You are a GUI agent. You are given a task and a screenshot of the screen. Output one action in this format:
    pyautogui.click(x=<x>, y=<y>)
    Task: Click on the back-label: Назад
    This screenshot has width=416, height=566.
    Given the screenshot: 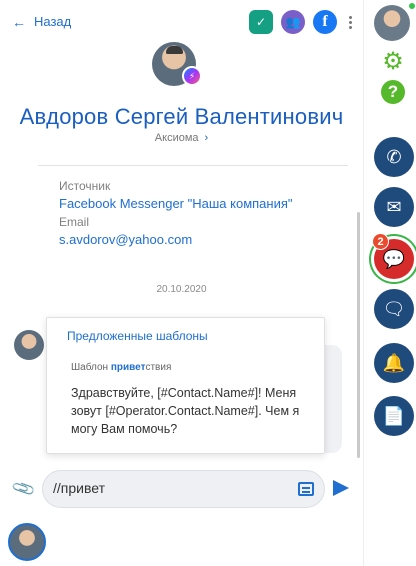 What is the action you would take?
    pyautogui.click(x=53, y=21)
    